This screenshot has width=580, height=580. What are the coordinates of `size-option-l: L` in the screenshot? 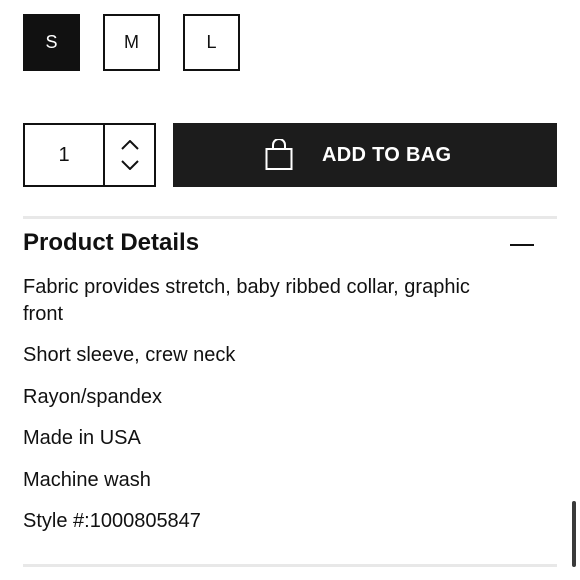 It's located at (211, 42).